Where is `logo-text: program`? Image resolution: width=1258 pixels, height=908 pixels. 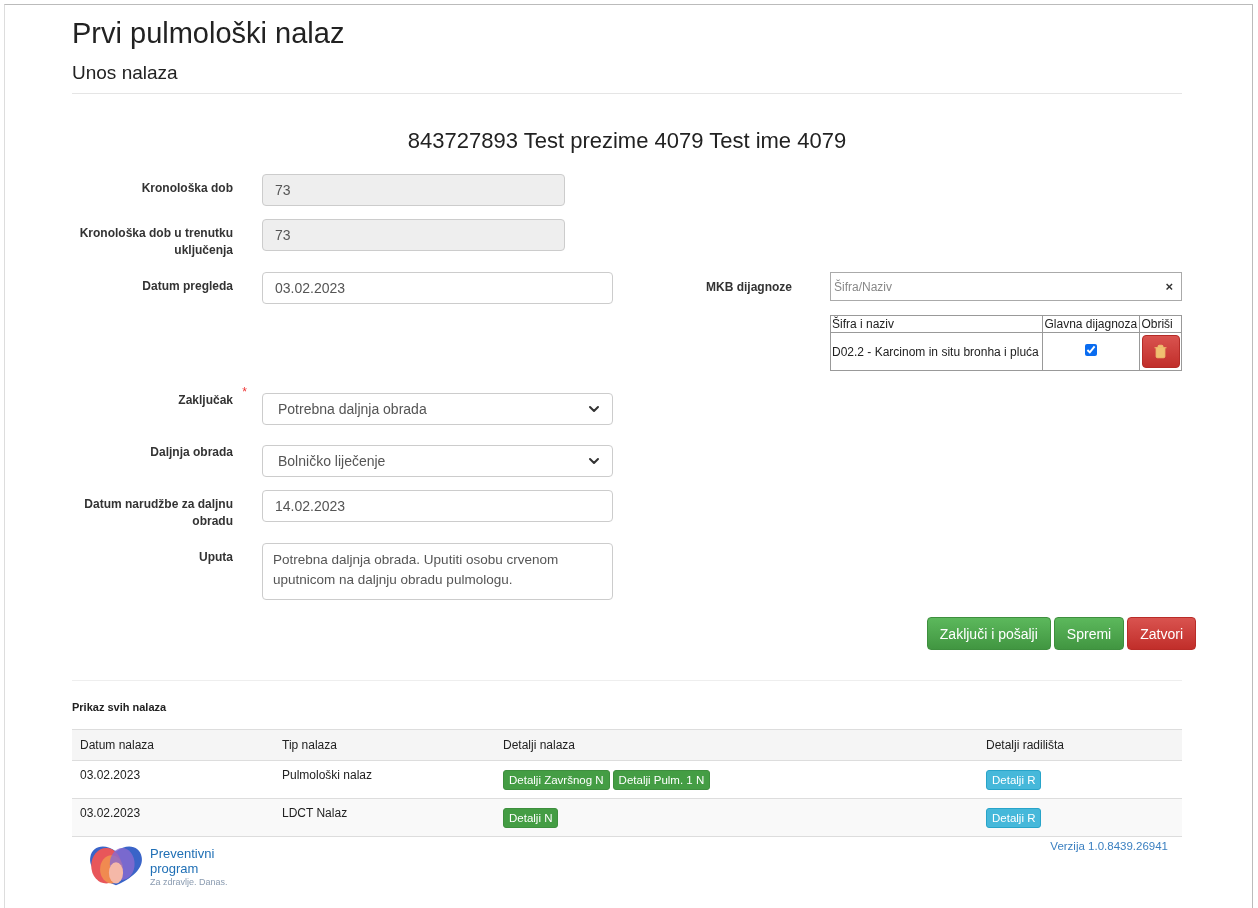
logo-text: program is located at coordinates (175, 868).